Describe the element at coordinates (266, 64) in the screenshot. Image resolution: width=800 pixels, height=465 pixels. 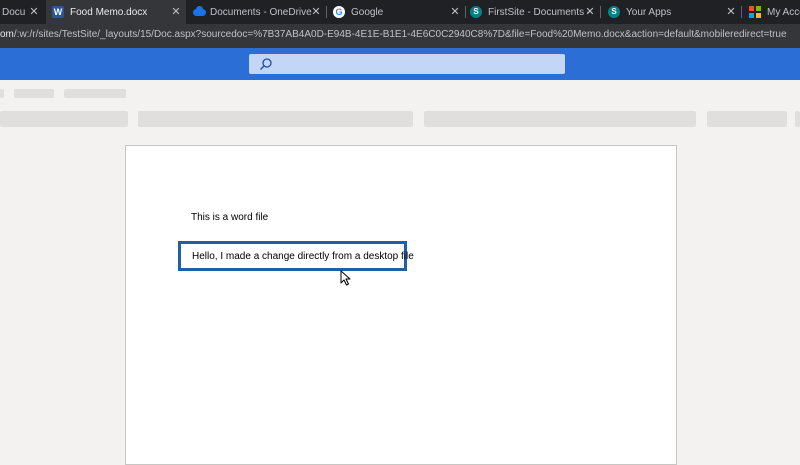
I see `search-icon` at that location.